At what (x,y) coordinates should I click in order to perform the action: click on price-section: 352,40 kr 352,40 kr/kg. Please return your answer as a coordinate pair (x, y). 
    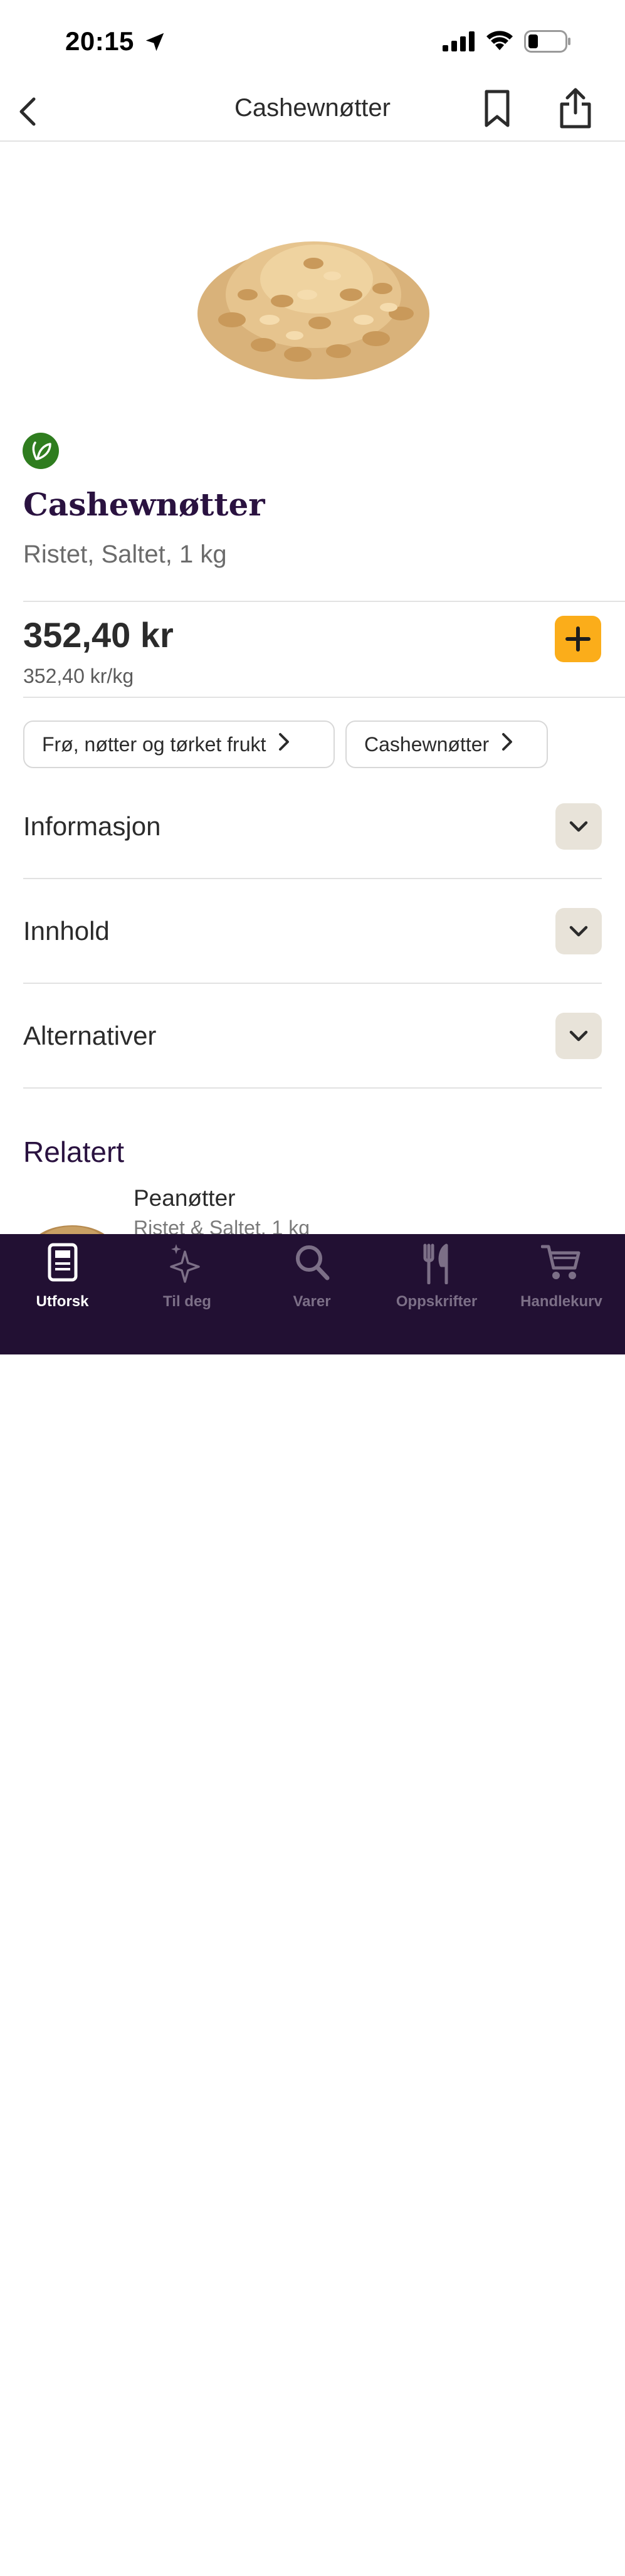
    Looking at the image, I should click on (324, 649).